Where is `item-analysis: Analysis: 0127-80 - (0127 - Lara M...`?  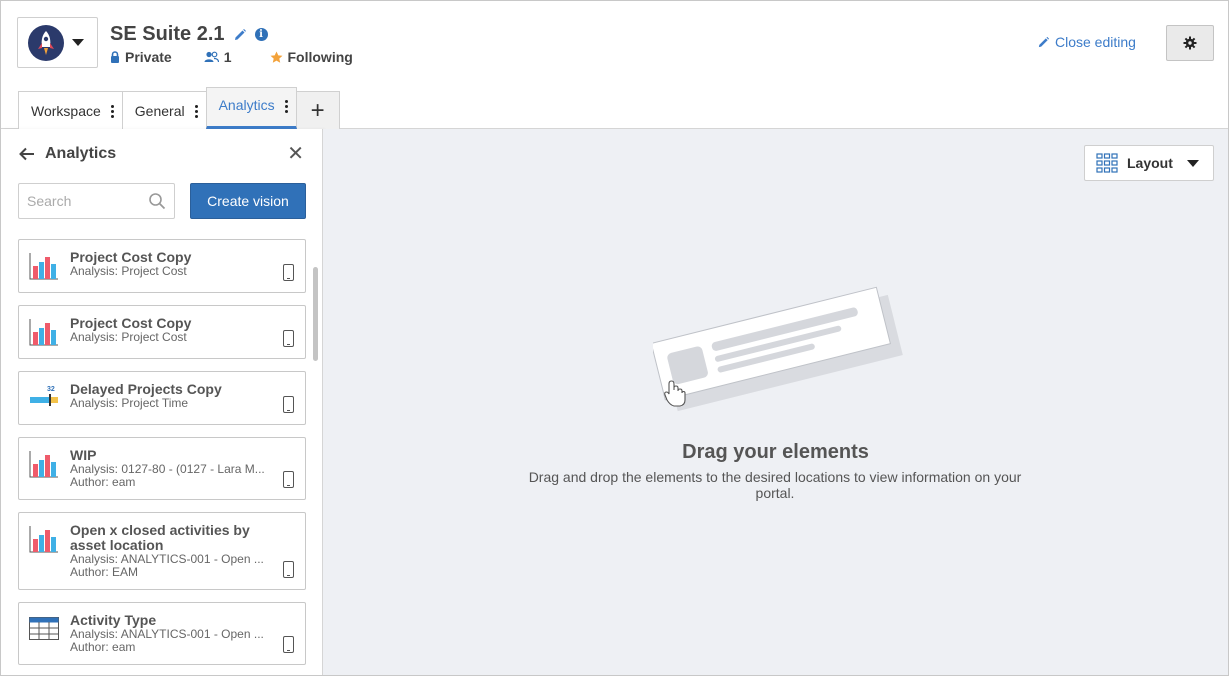 item-analysis: Analysis: 0127-80 - (0127 - Lara M... is located at coordinates (167, 469).